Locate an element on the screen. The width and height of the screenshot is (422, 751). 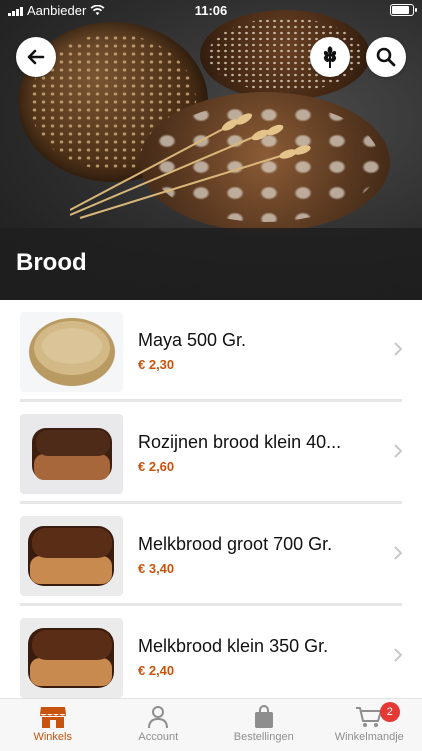
tab-label: Winkelmandje is located at coordinates (369, 737).